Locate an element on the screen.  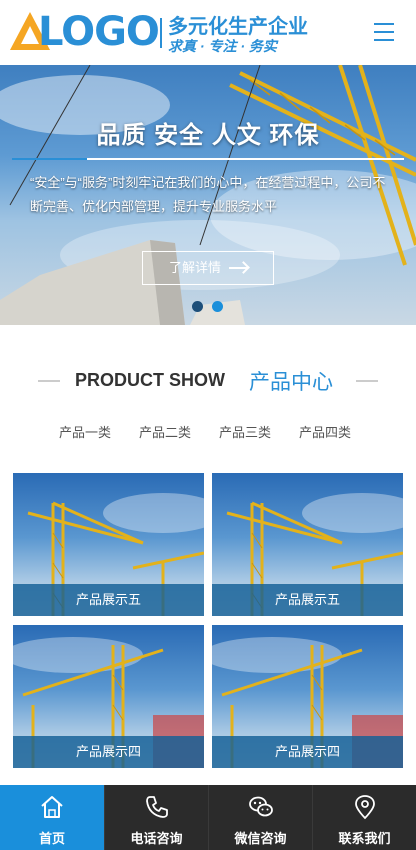
heading-line-left is located at coordinates (49, 381).